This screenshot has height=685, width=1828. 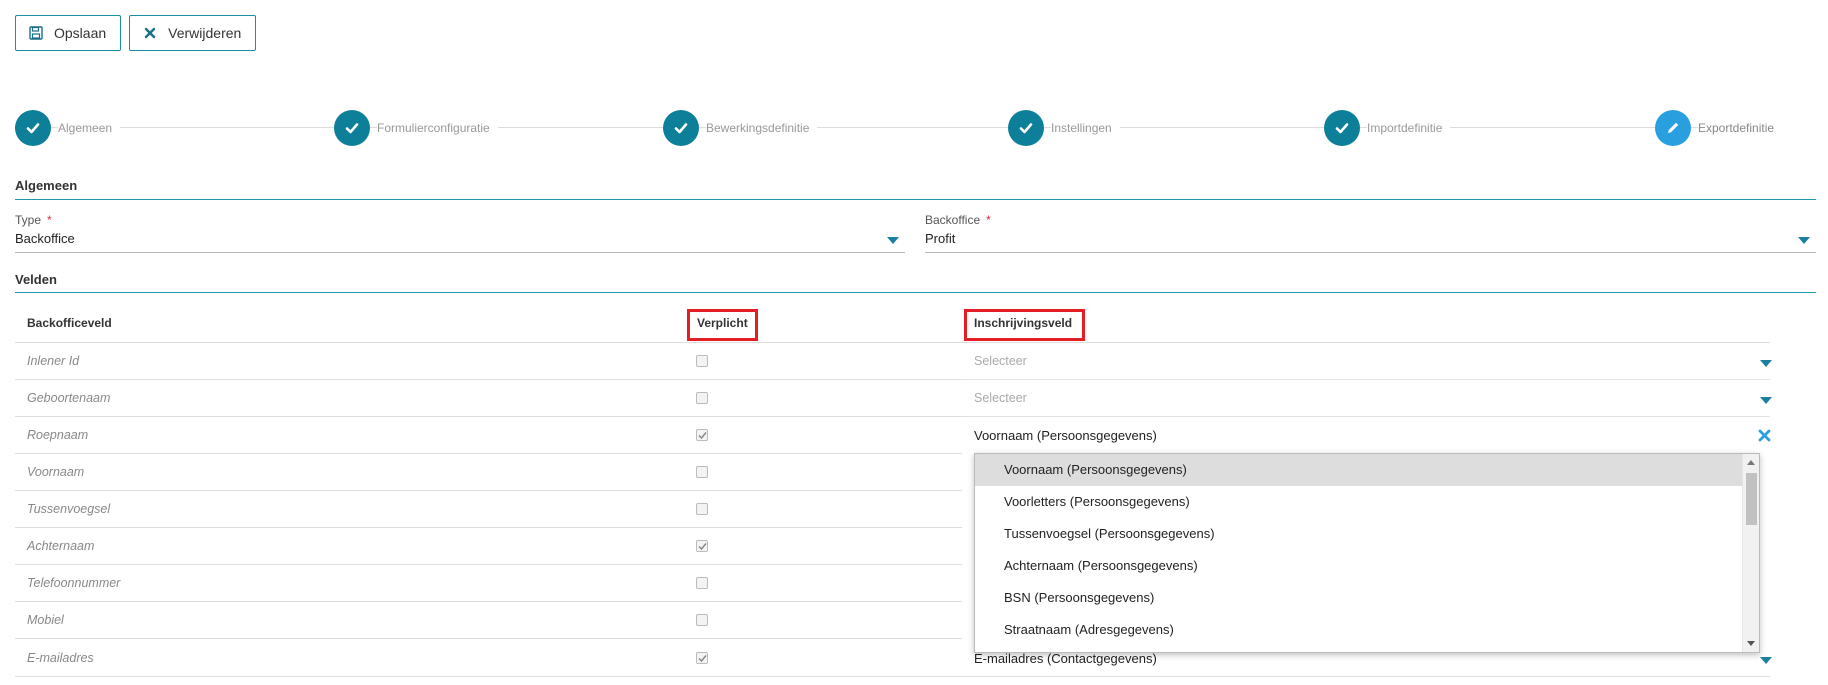 I want to click on table-header-divider, so click(x=892, y=342).